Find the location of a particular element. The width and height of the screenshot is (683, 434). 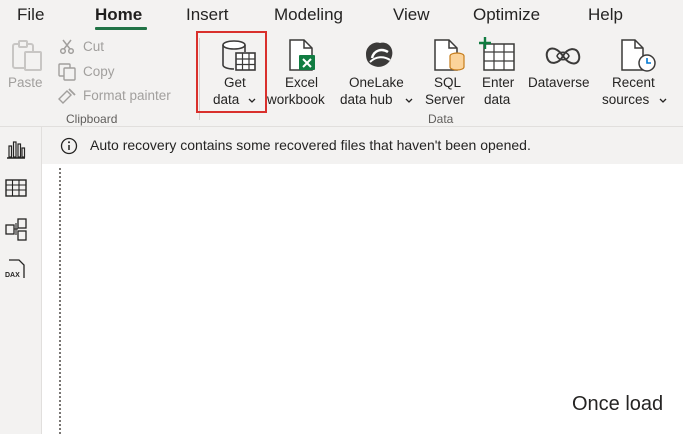

excel-label-line1: Excel is located at coordinates (302, 82).